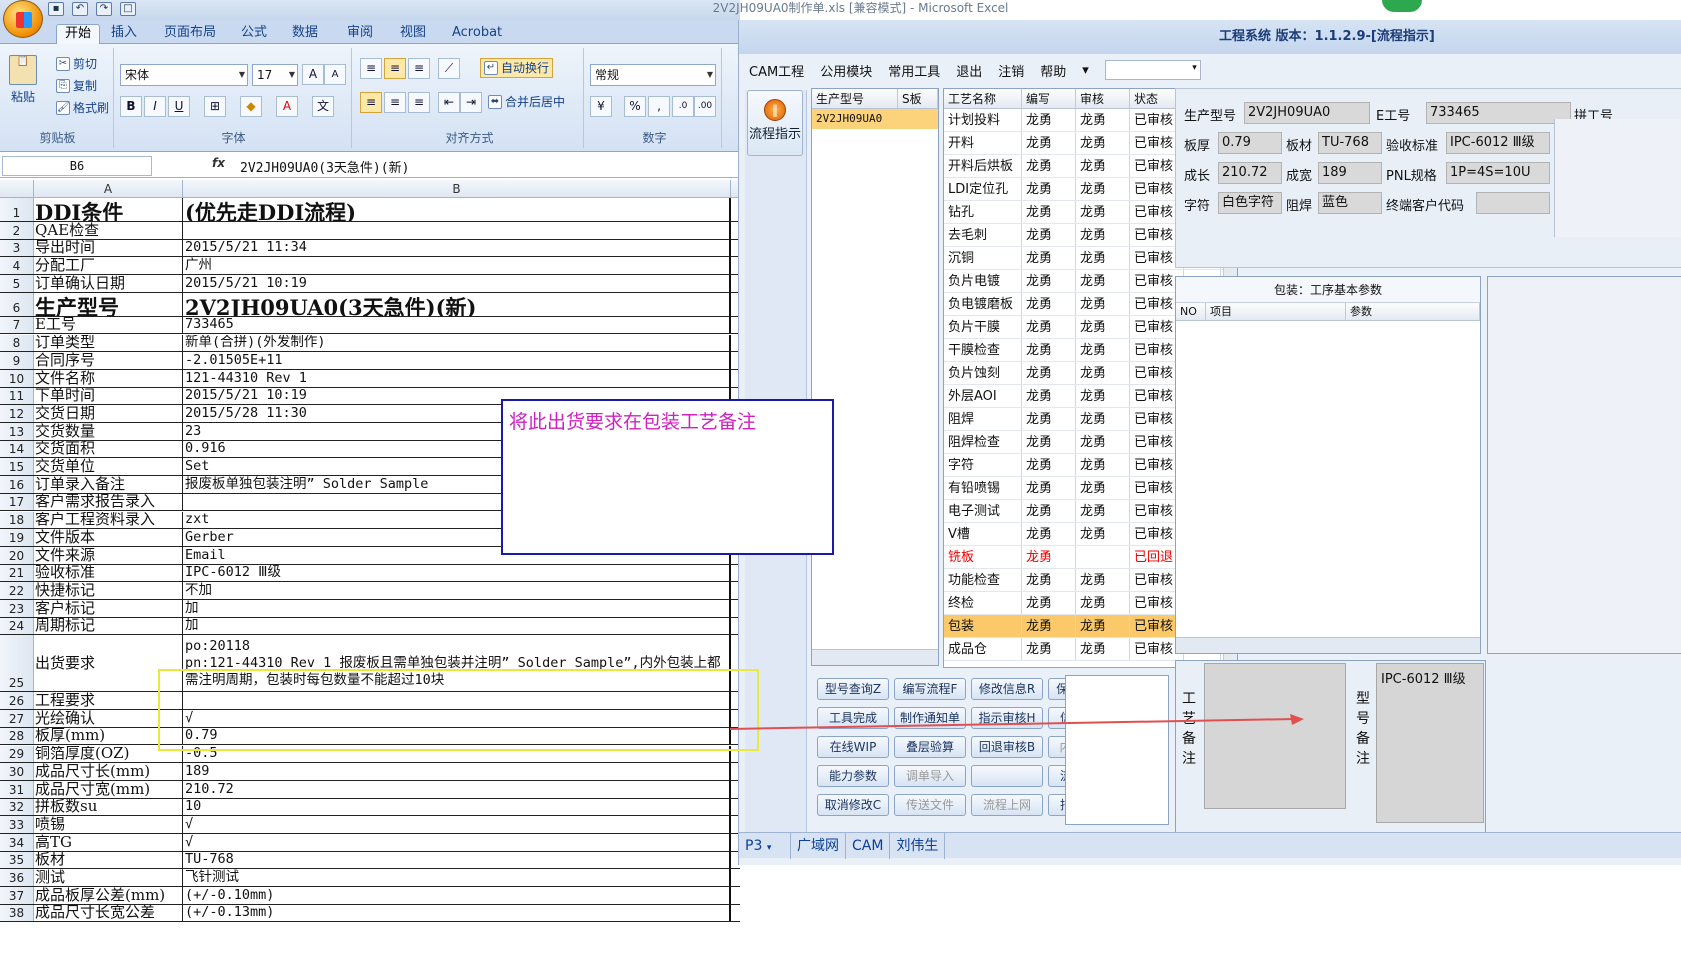 The width and height of the screenshot is (1681, 980). I want to click on formula-input: 2V2JH09UA0(3天急件)(新), so click(324, 166).